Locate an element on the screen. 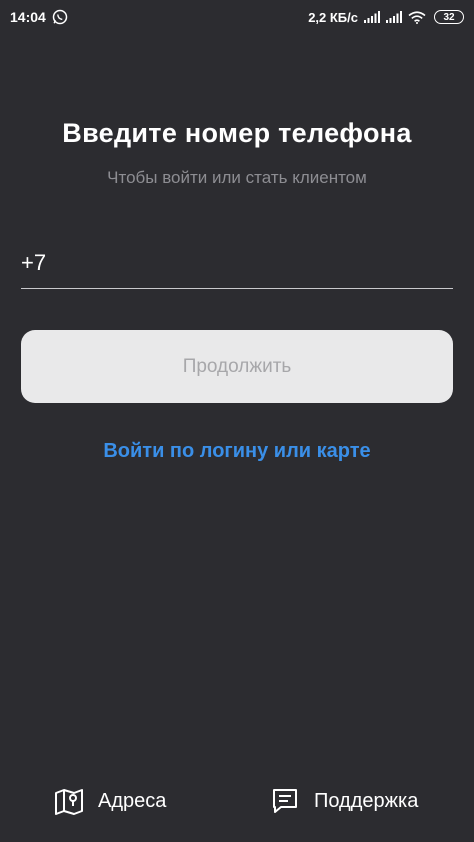 The height and width of the screenshot is (842, 474). whatsapp-icon is located at coordinates (60, 17).